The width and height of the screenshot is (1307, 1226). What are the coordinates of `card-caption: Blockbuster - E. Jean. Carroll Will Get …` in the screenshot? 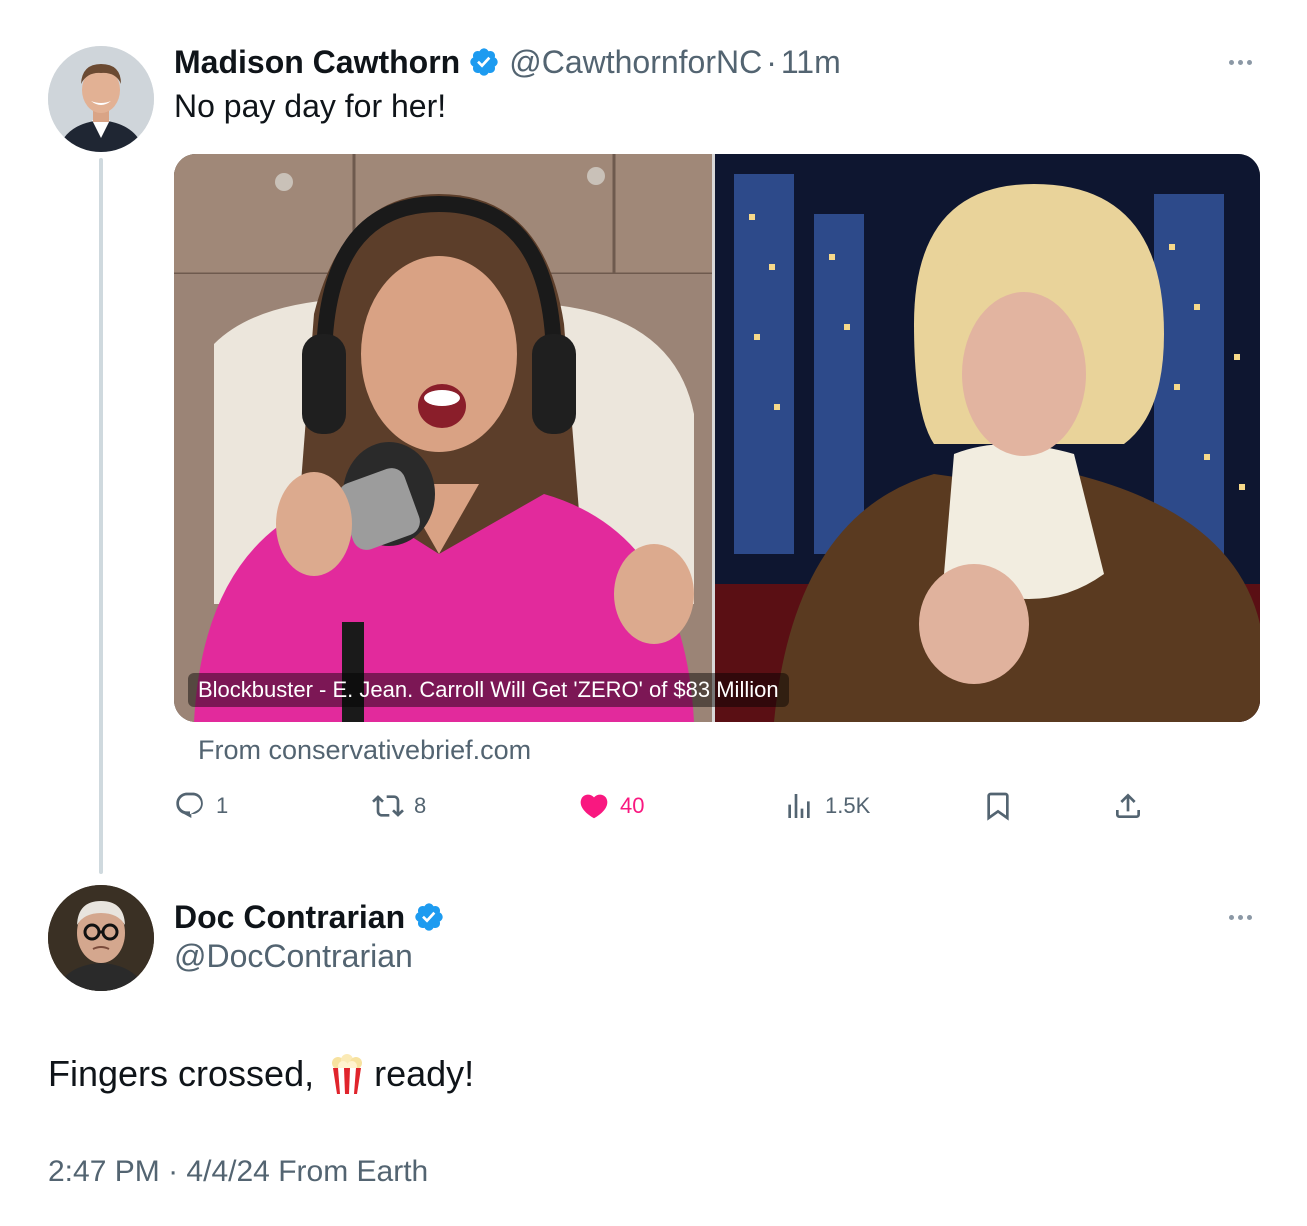 It's located at (488, 690).